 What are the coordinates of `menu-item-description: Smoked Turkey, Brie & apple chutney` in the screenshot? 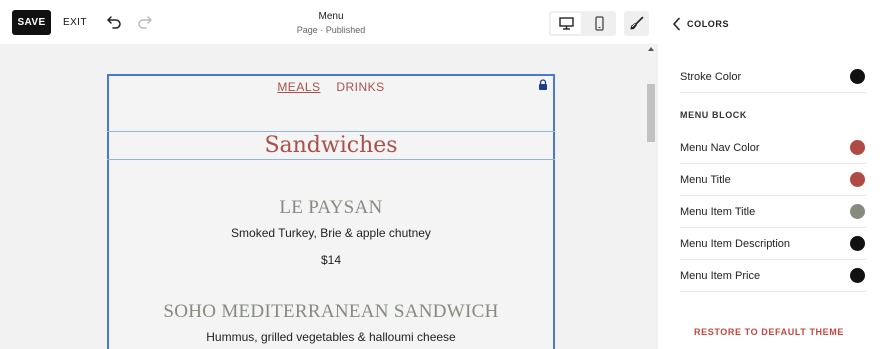 It's located at (331, 233).